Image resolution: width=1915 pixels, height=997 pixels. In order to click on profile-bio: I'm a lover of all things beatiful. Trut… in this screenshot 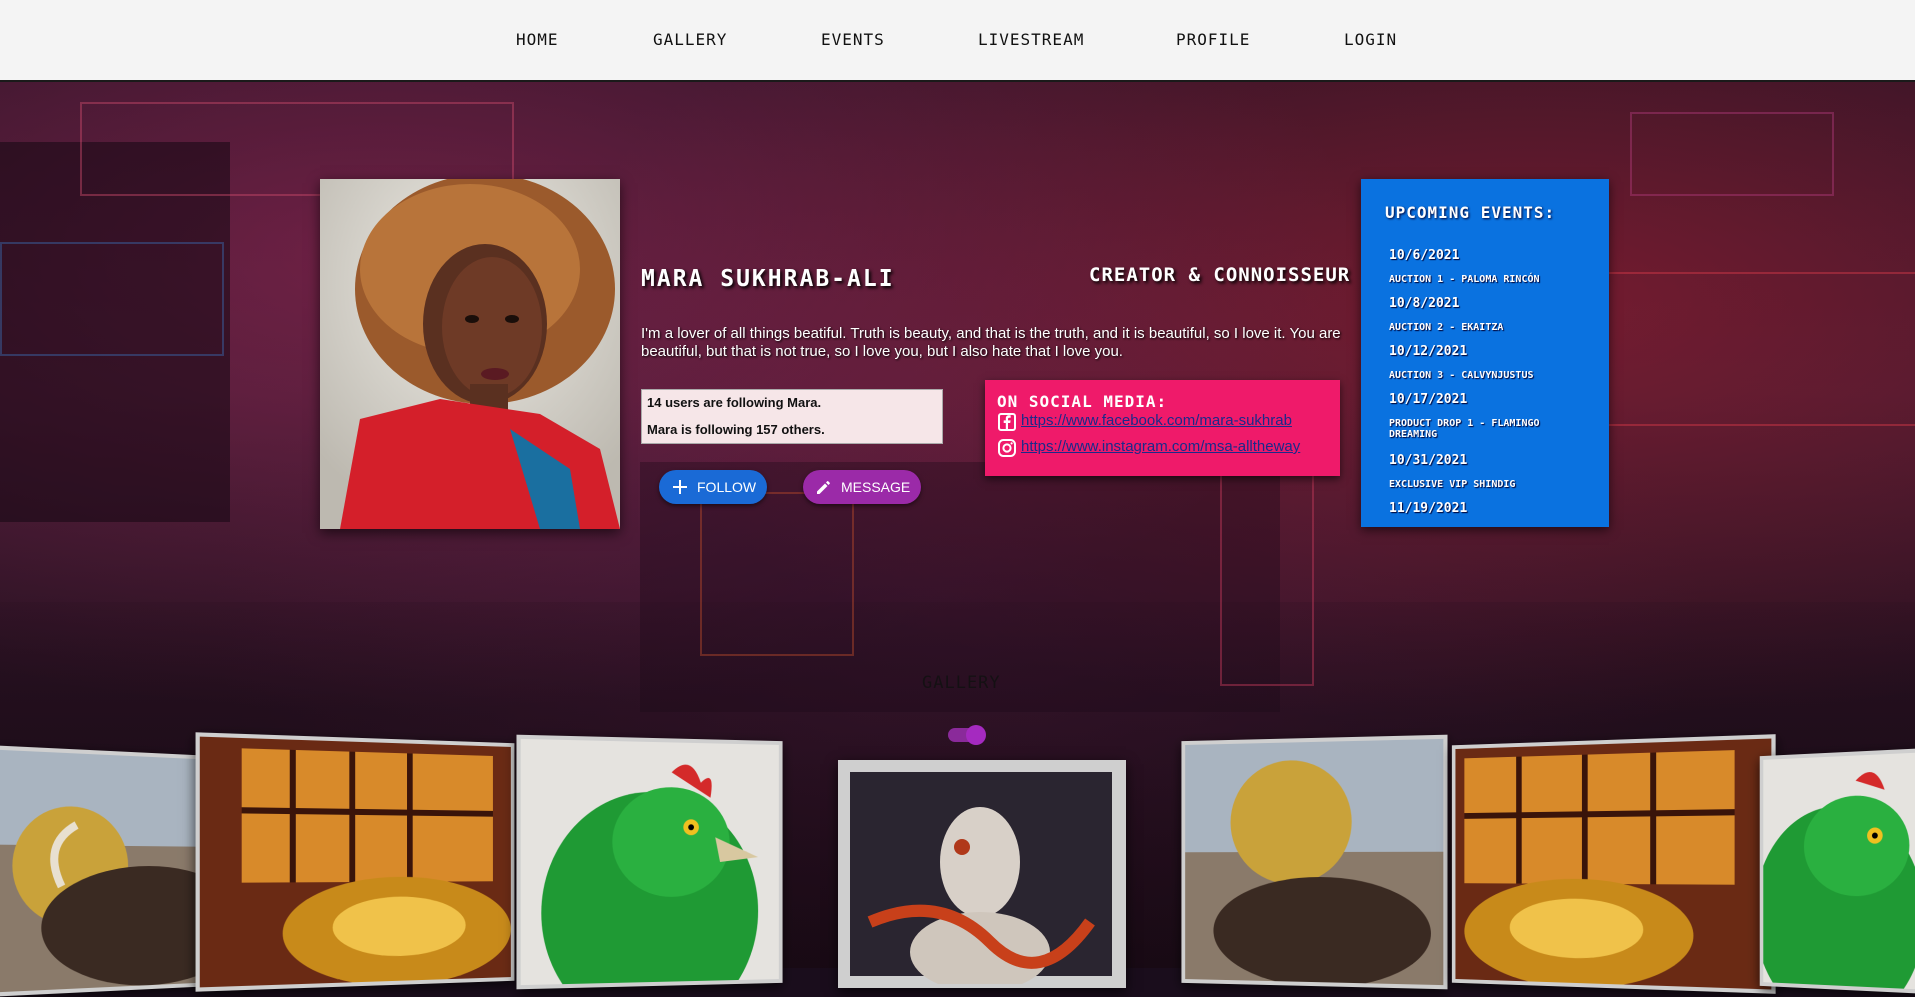, I will do `click(991, 342)`.